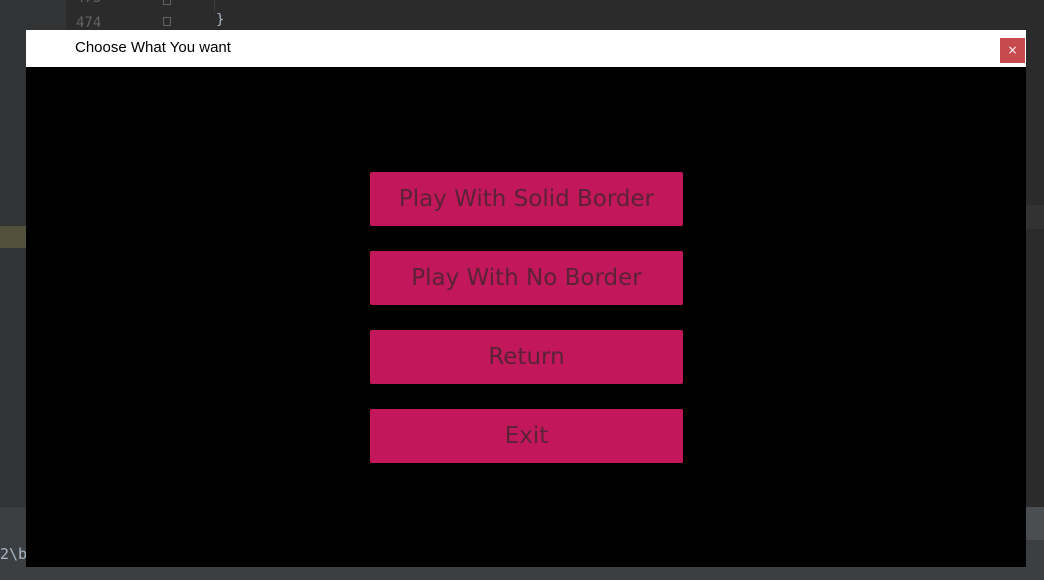 This screenshot has height=580, width=1044. Describe the element at coordinates (13, 237) in the screenshot. I see `ide-line-highlight` at that location.